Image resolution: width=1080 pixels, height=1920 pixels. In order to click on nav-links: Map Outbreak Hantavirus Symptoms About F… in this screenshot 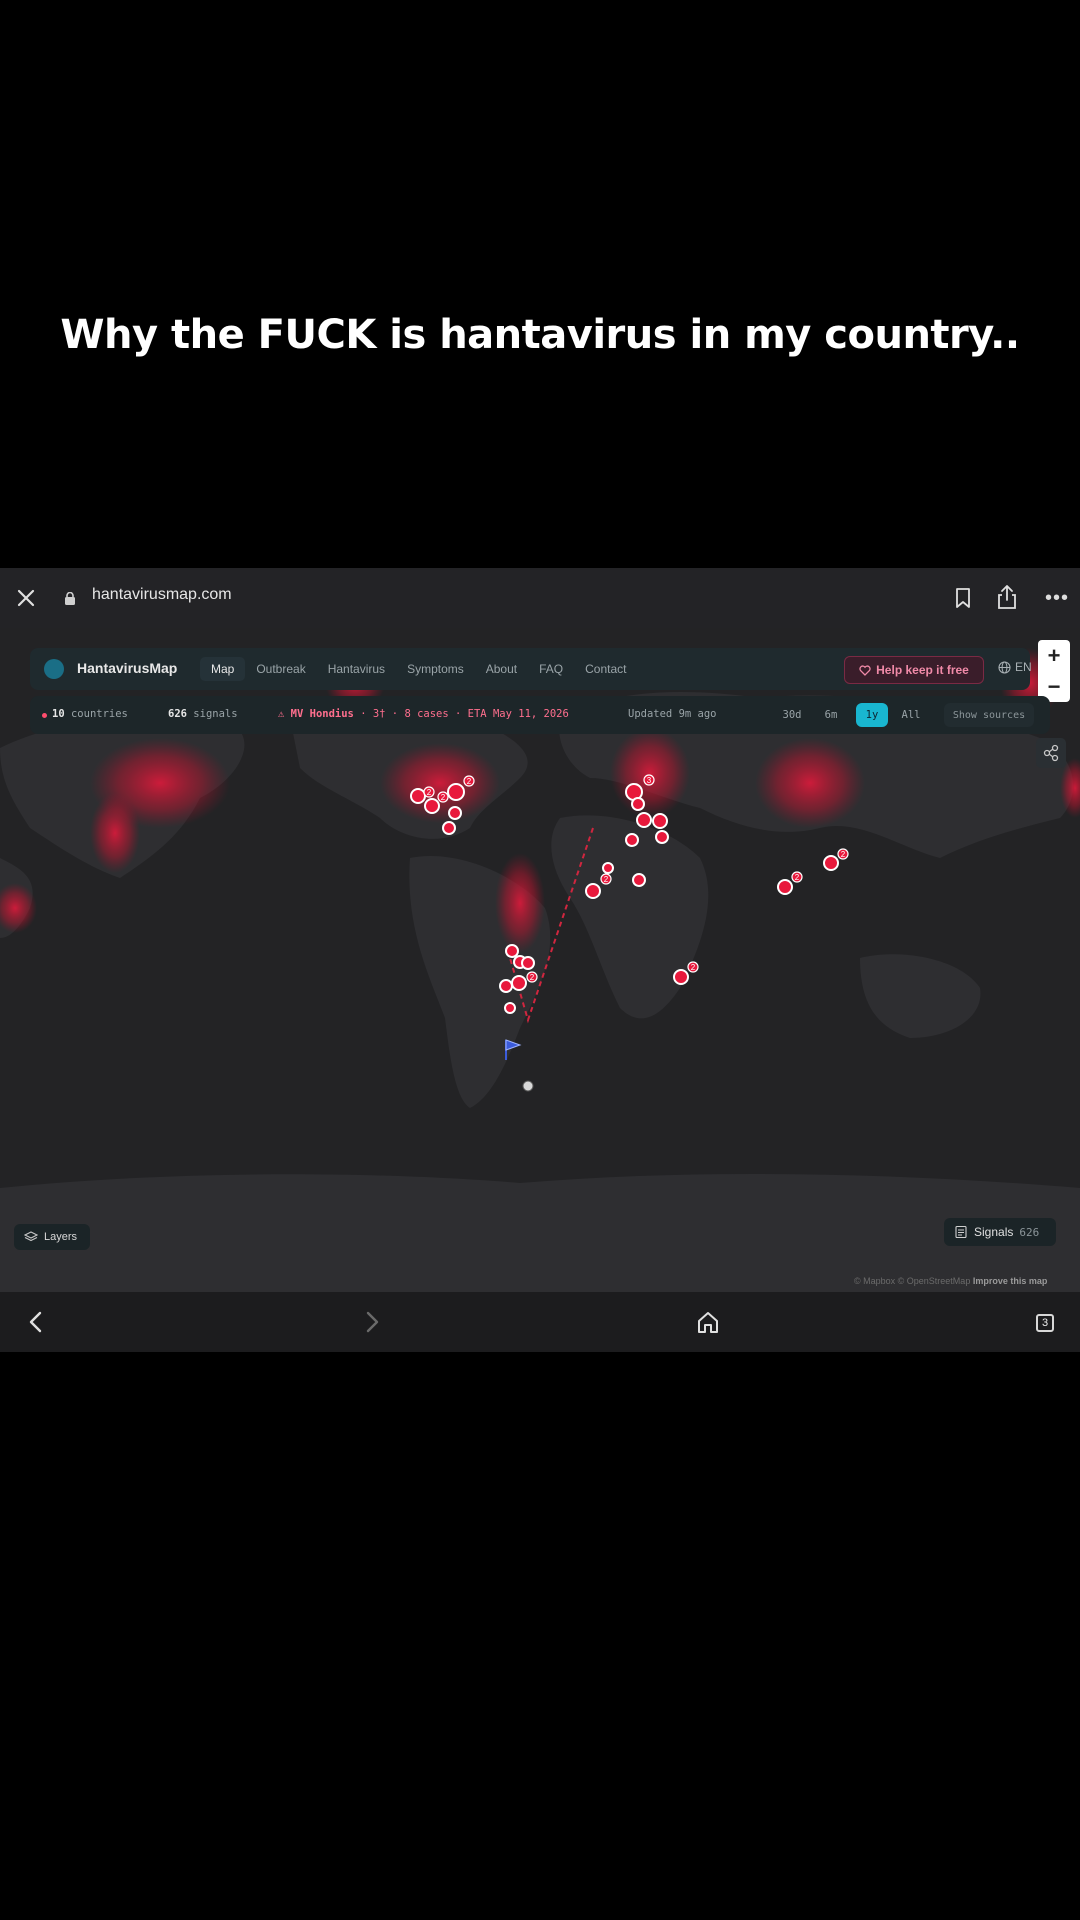, I will do `click(418, 669)`.